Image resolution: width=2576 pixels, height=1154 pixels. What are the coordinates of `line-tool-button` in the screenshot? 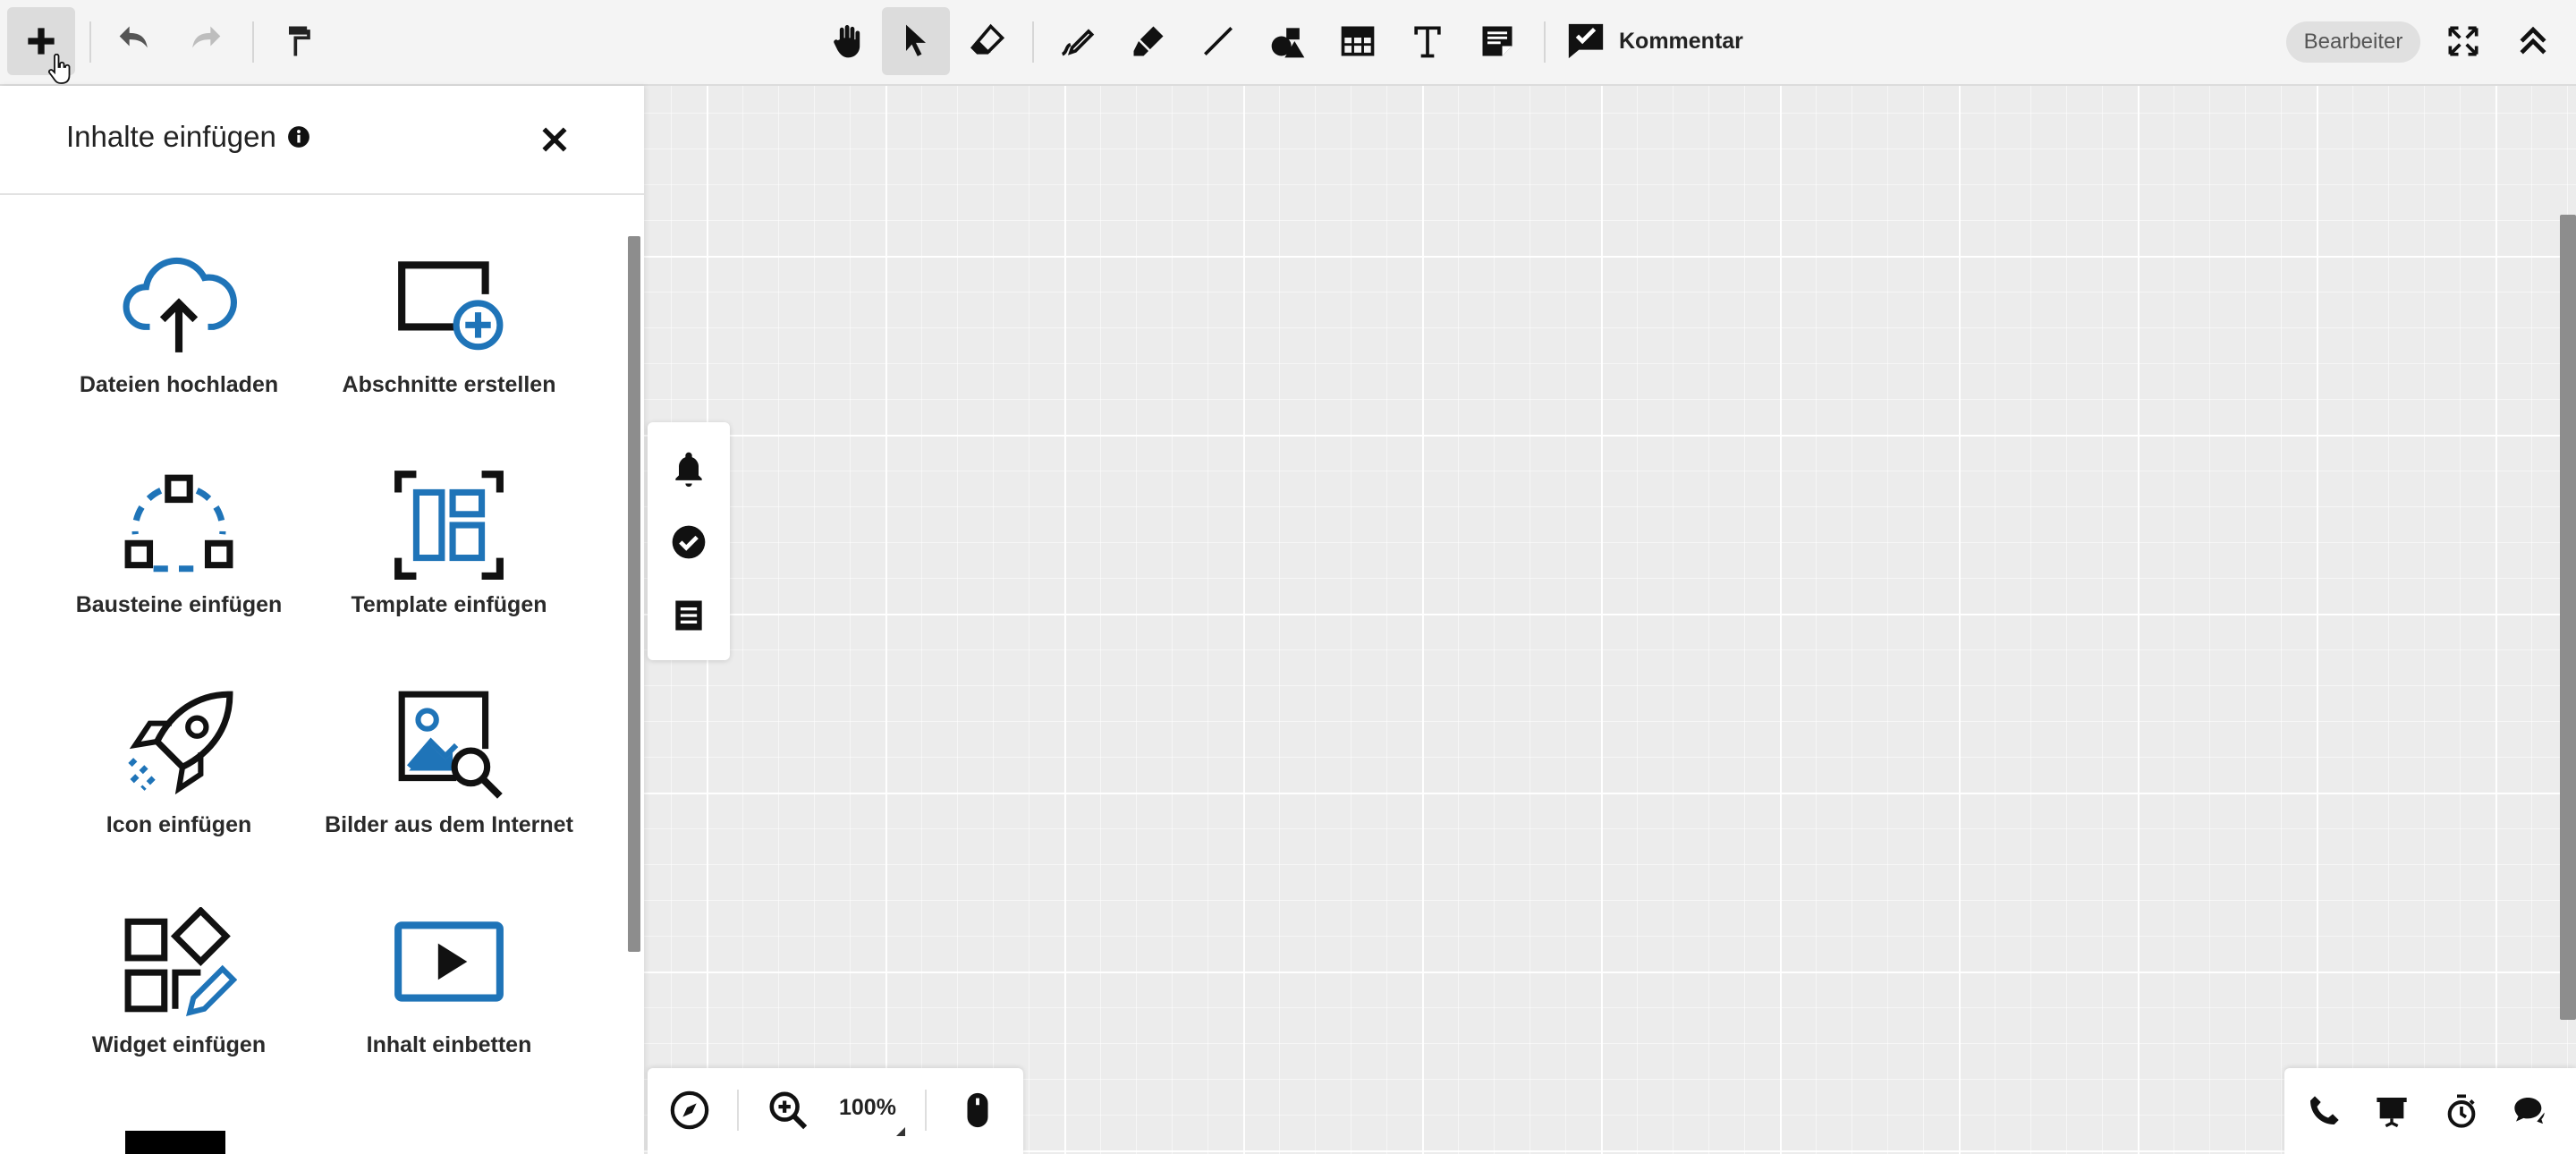 It's located at (1218, 41).